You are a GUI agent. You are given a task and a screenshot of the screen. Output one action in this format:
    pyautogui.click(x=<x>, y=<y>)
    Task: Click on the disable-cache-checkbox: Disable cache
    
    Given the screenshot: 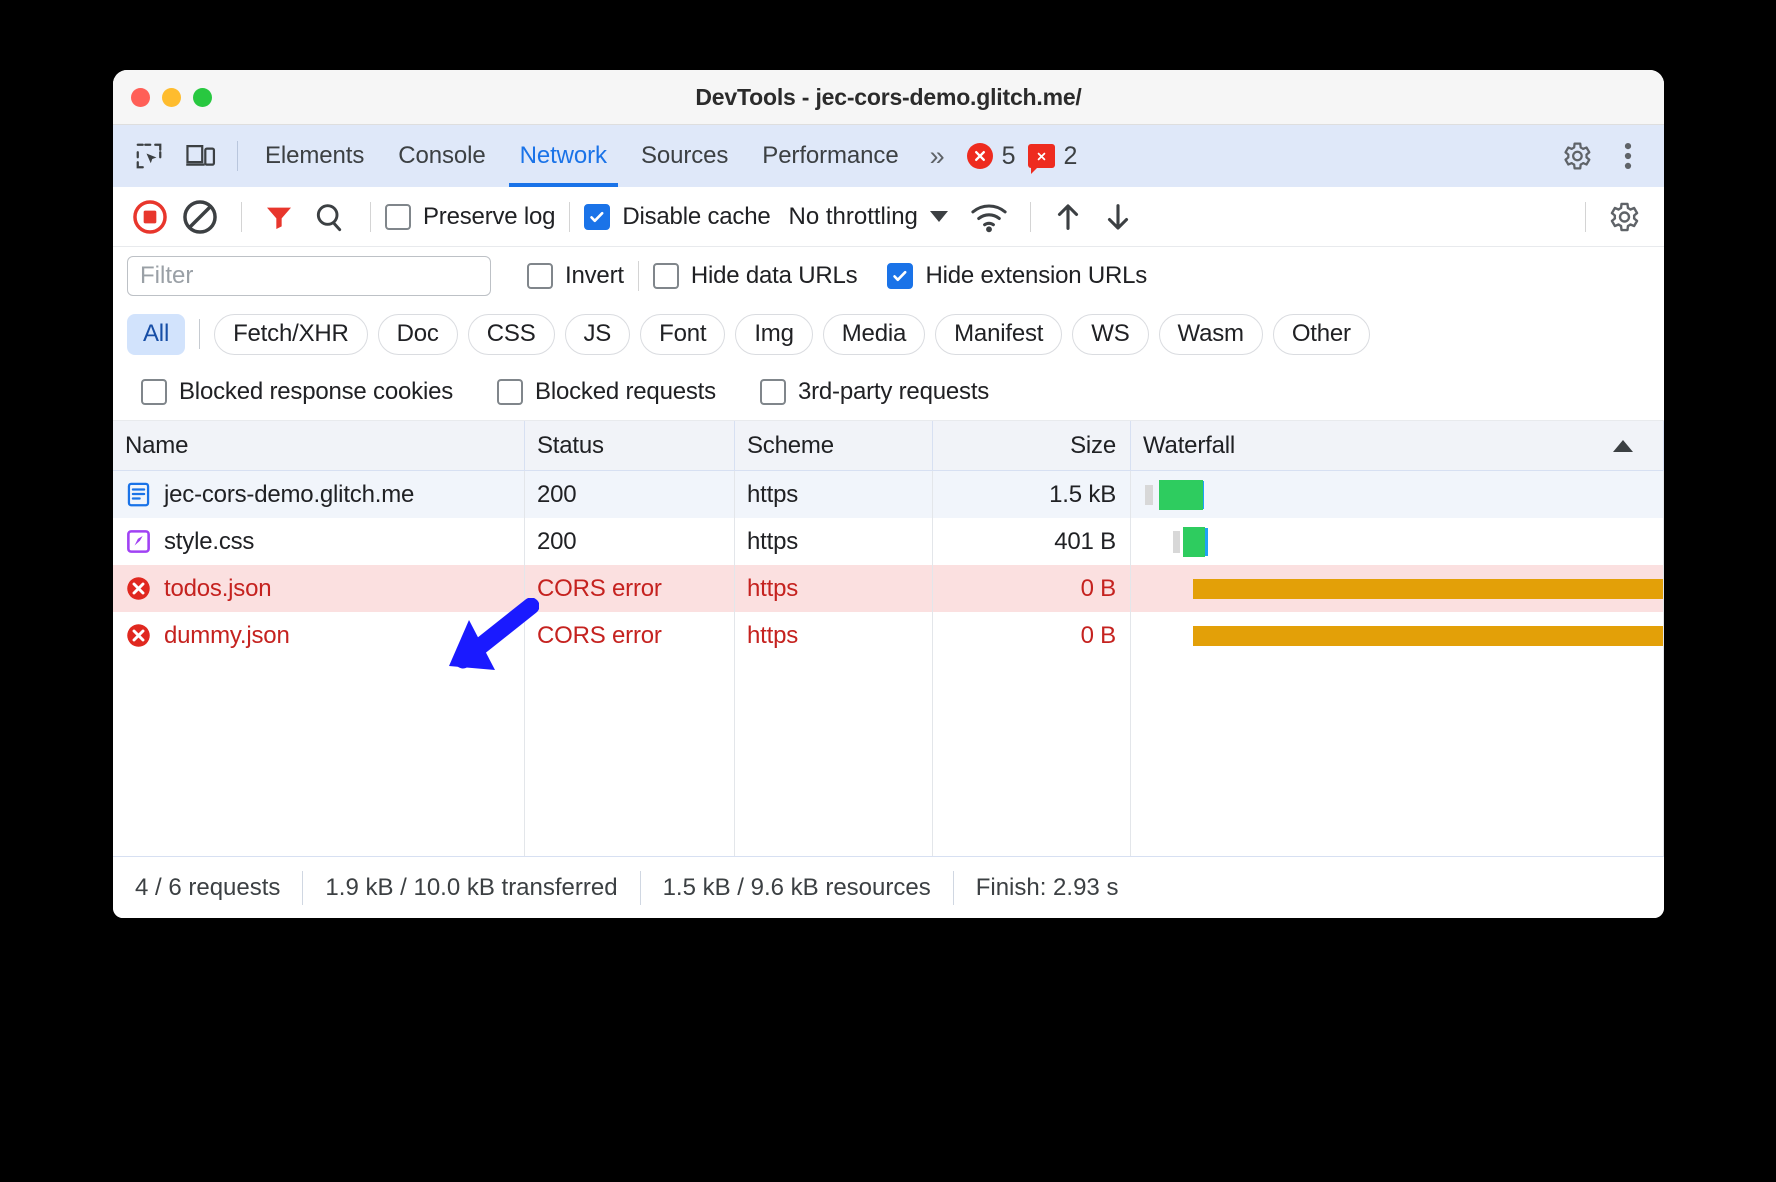 What is the action you would take?
    pyautogui.click(x=677, y=217)
    